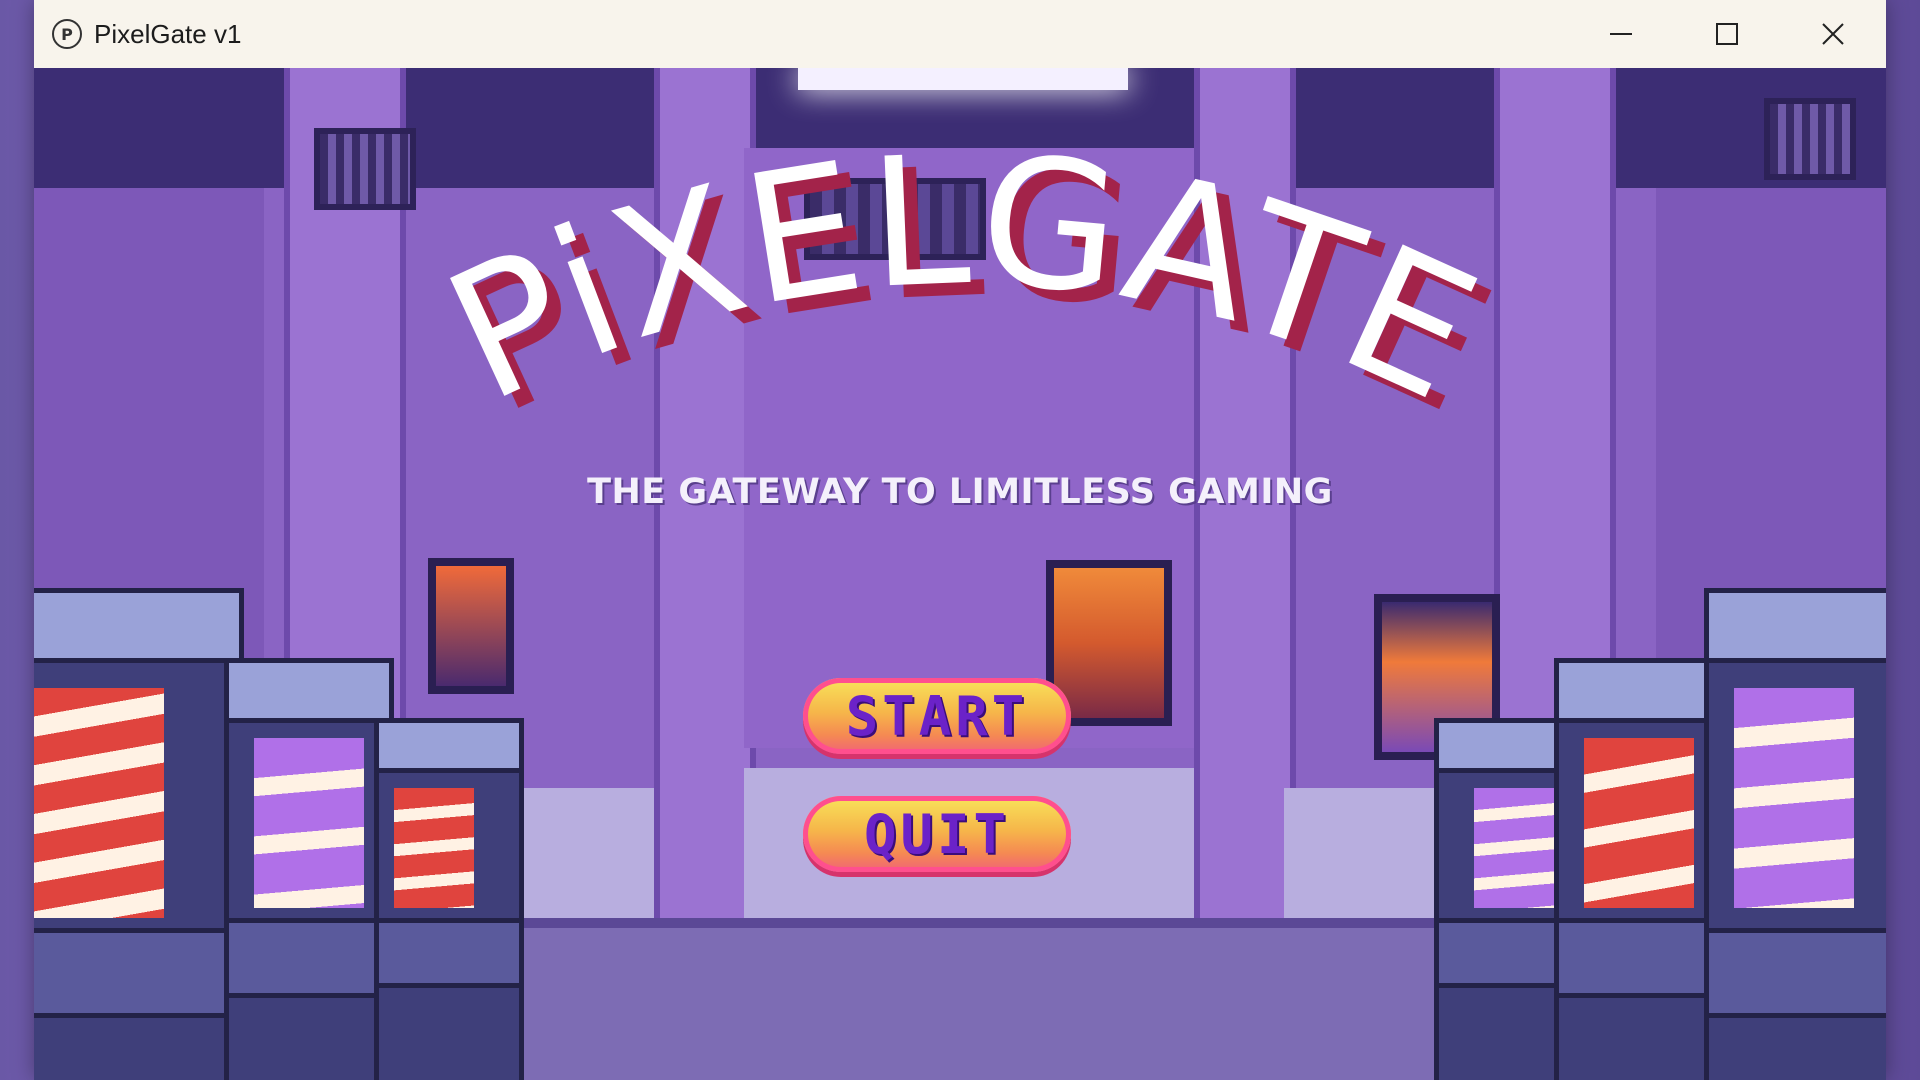 The height and width of the screenshot is (1080, 1920). I want to click on poster, so click(471, 626).